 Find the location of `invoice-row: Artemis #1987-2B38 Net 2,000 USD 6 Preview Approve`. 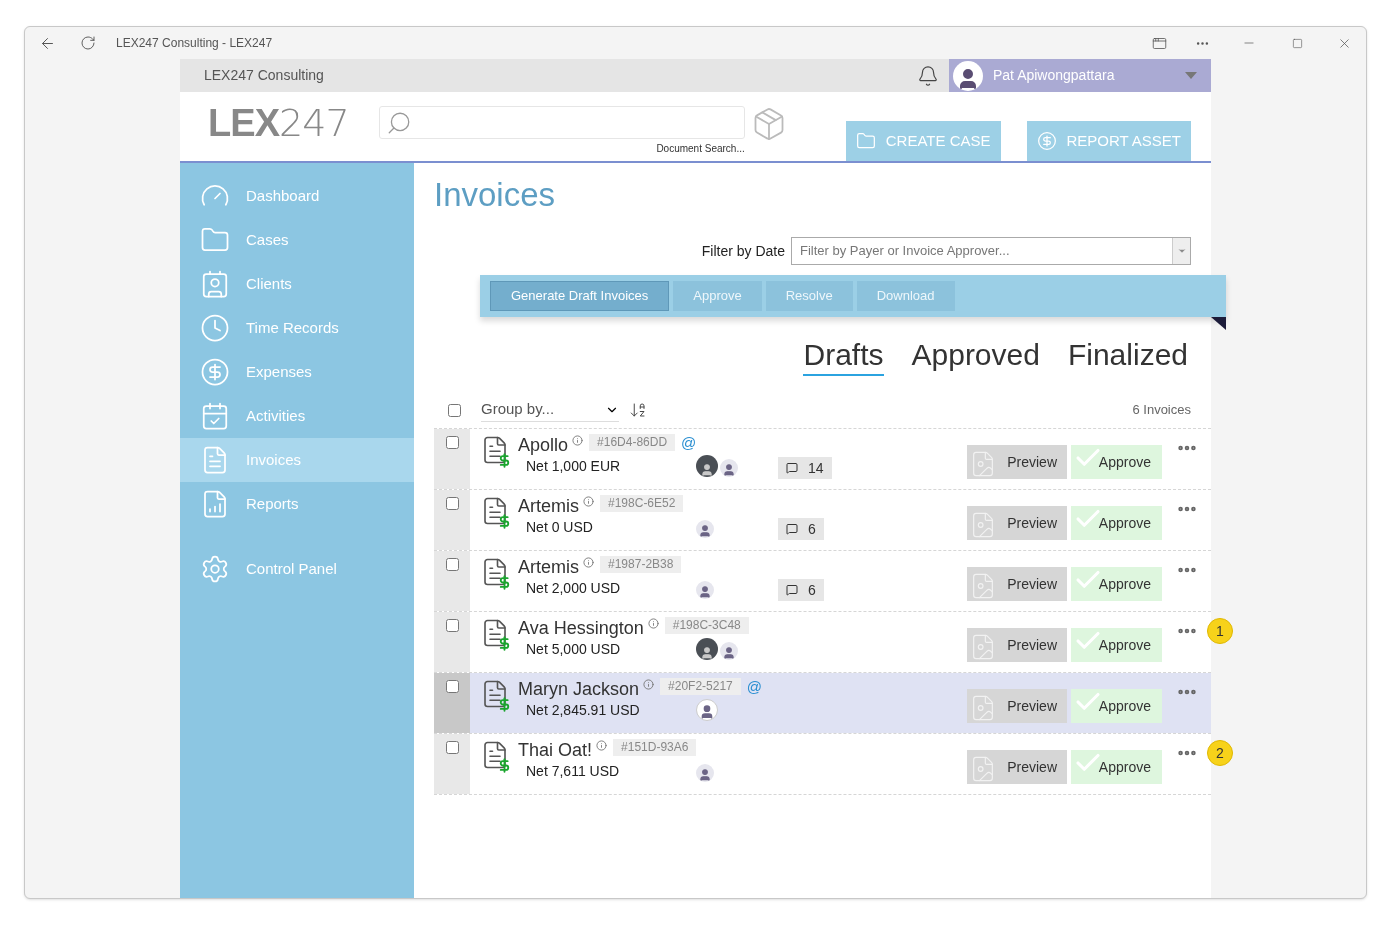

invoice-row: Artemis #1987-2B38 Net 2,000 USD 6 Preview Approve is located at coordinates (822, 581).